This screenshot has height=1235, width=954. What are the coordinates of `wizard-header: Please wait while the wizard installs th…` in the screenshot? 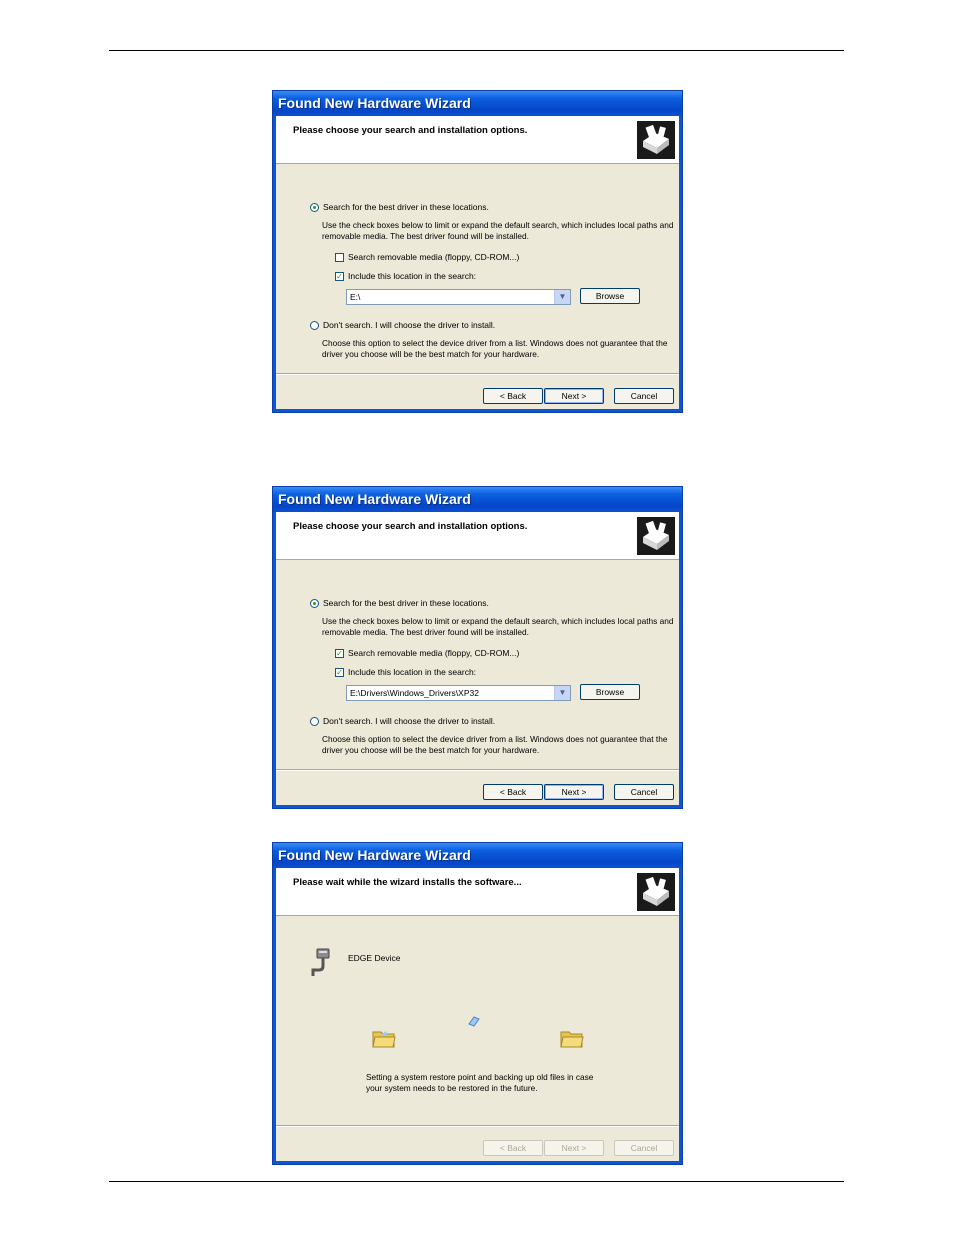 It's located at (477, 892).